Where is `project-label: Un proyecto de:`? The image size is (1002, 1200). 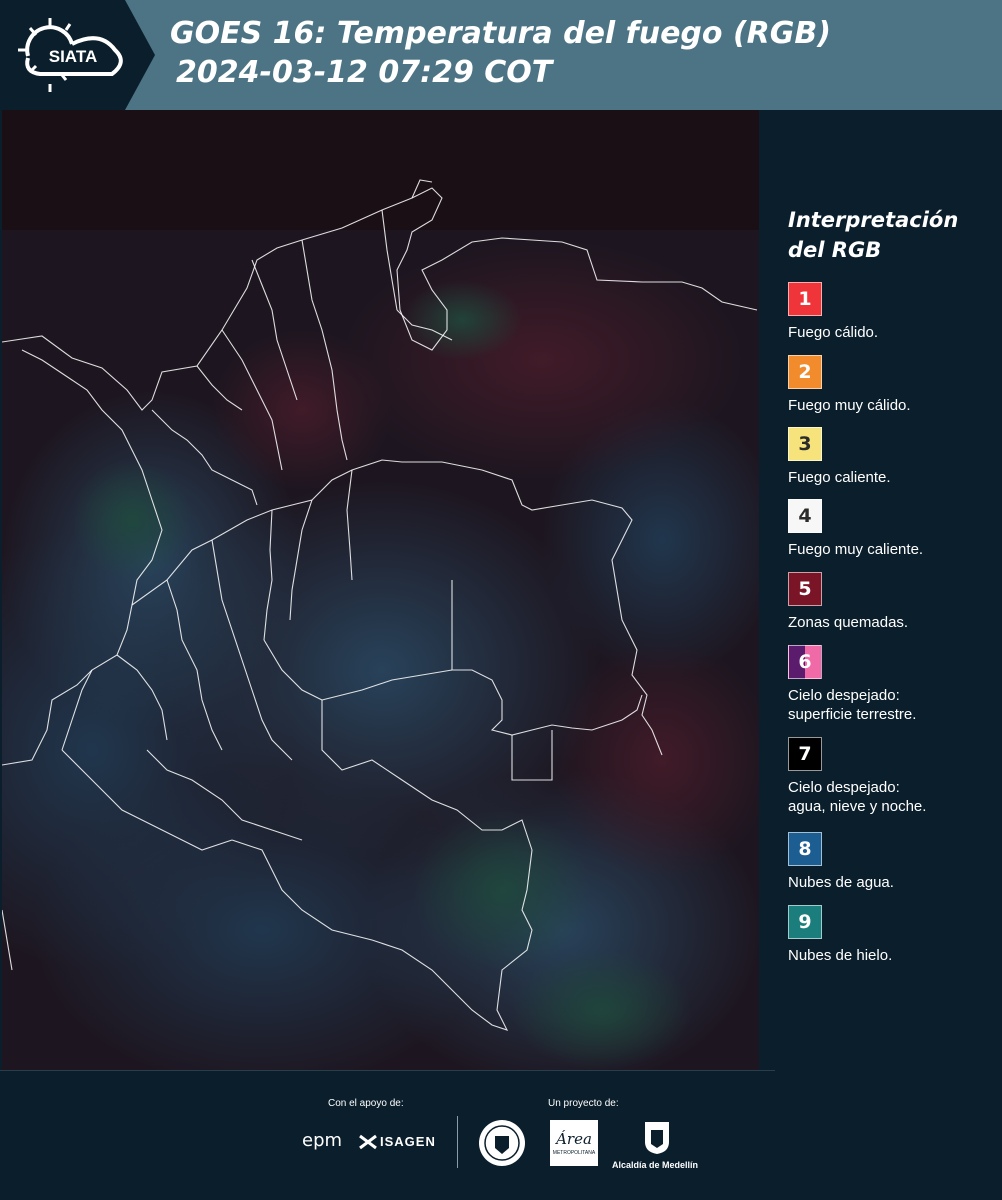
project-label: Un proyecto de: is located at coordinates (583, 1103).